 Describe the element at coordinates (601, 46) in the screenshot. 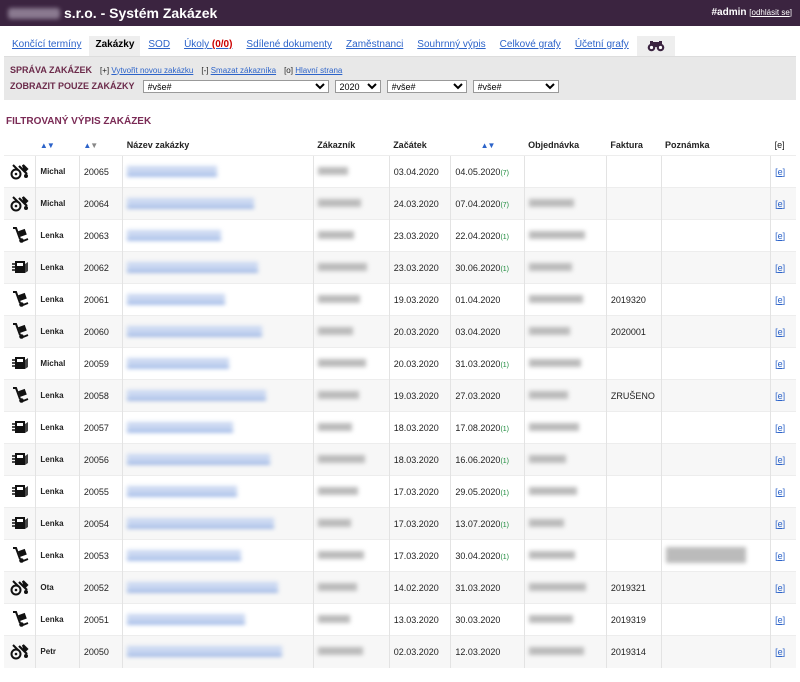

I see `tab-accounting-charts: Účetní grafy` at that location.